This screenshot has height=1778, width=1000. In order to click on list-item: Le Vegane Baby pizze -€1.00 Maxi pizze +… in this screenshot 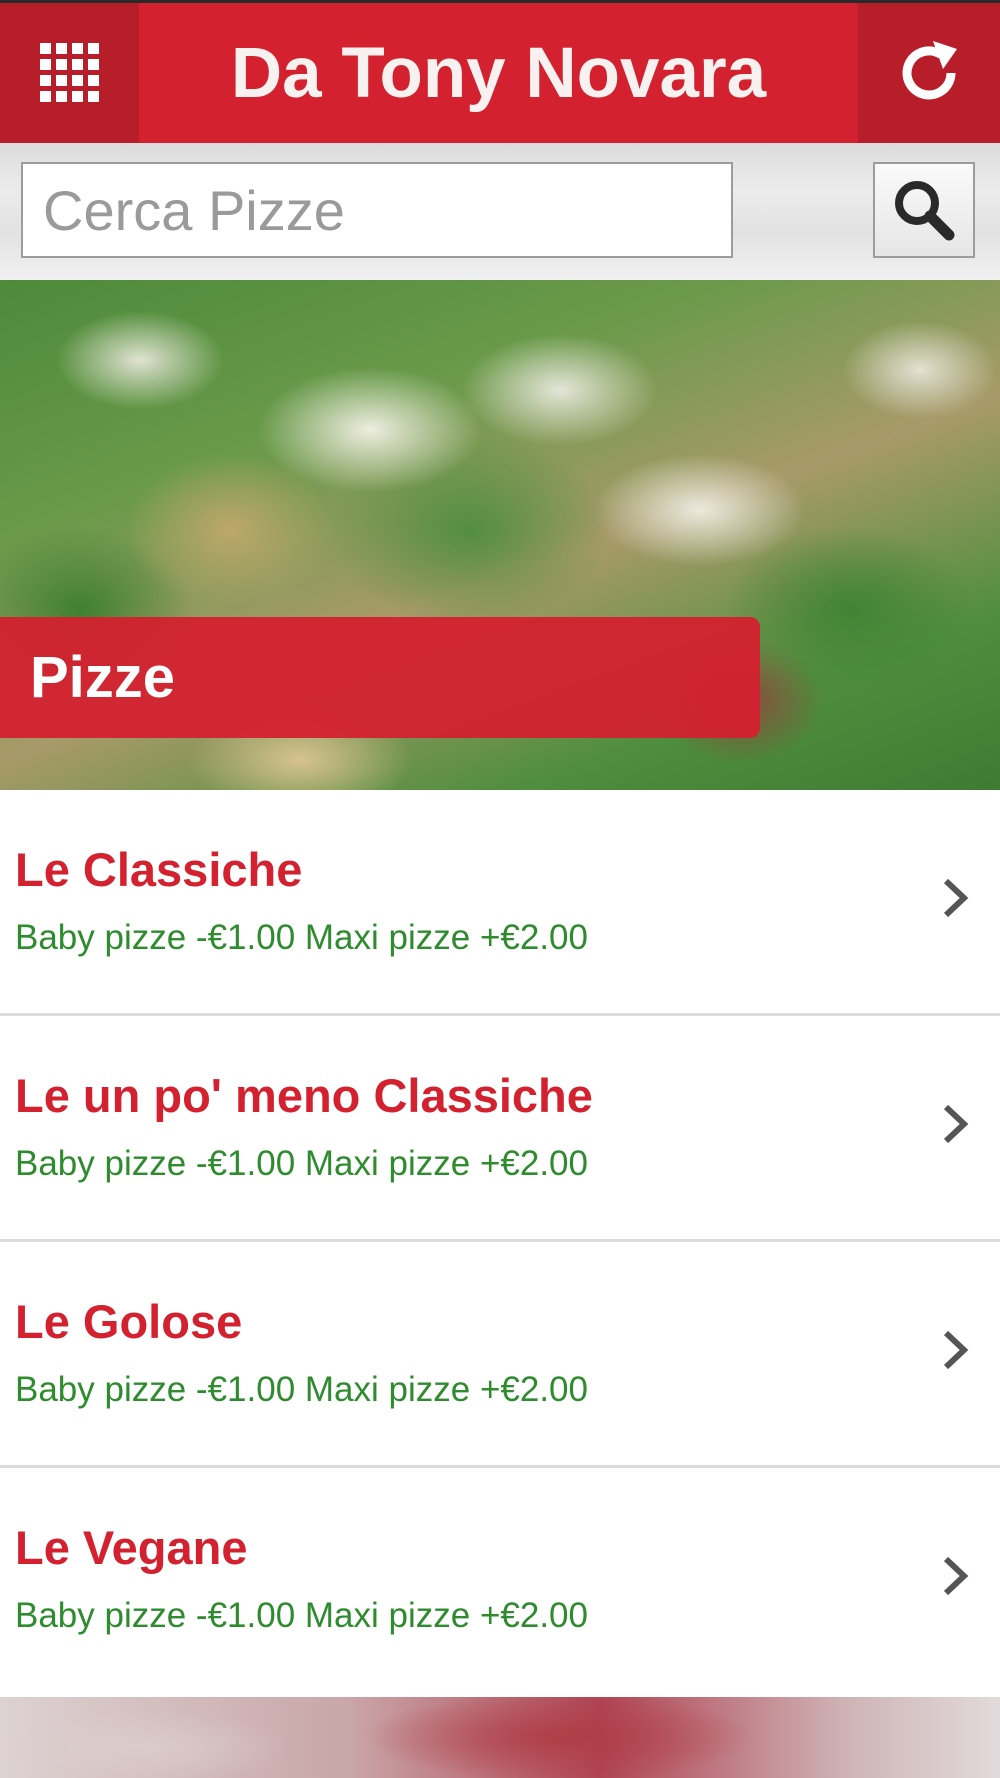, I will do `click(500, 1580)`.